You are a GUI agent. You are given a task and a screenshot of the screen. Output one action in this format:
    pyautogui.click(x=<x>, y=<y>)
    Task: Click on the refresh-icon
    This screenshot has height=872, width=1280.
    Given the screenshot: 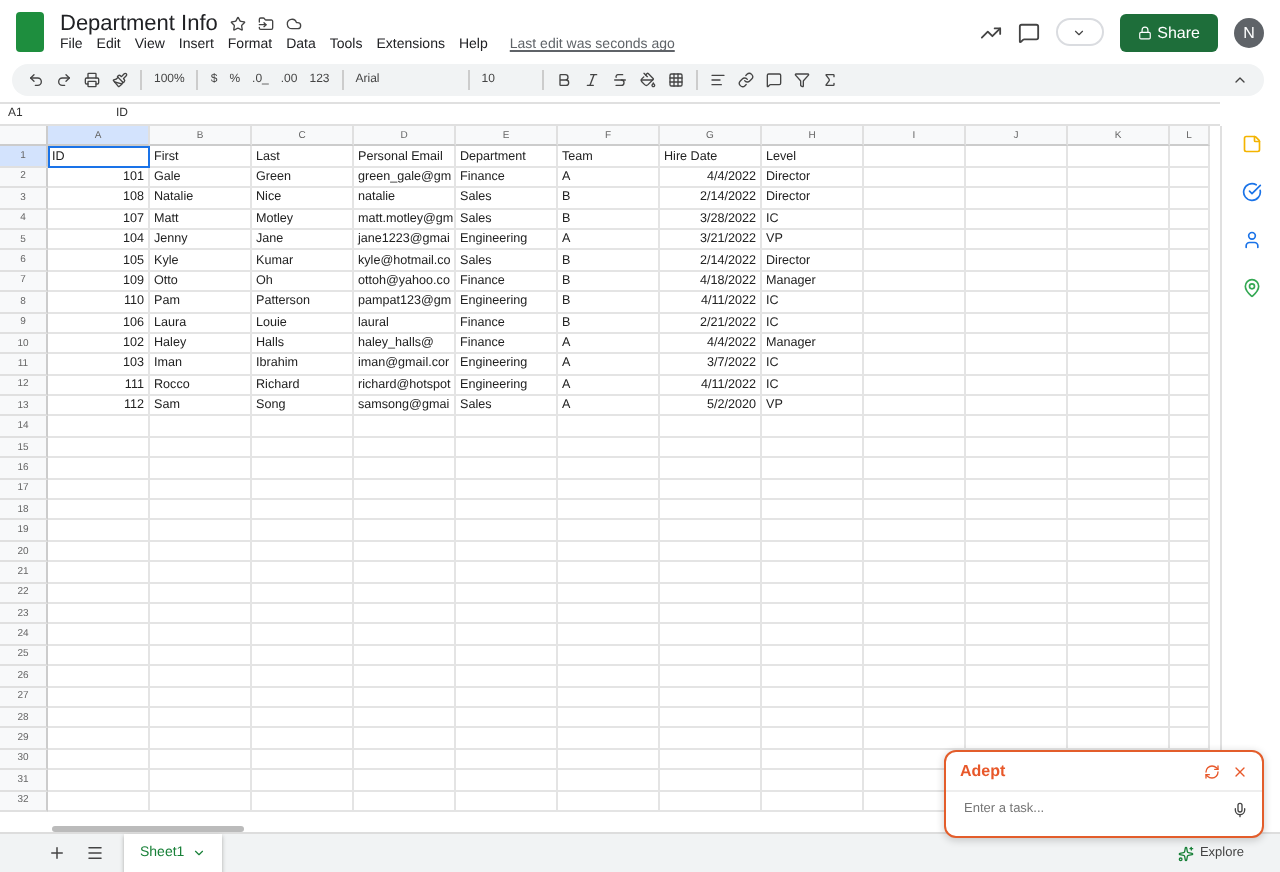 What is the action you would take?
    pyautogui.click(x=1212, y=771)
    